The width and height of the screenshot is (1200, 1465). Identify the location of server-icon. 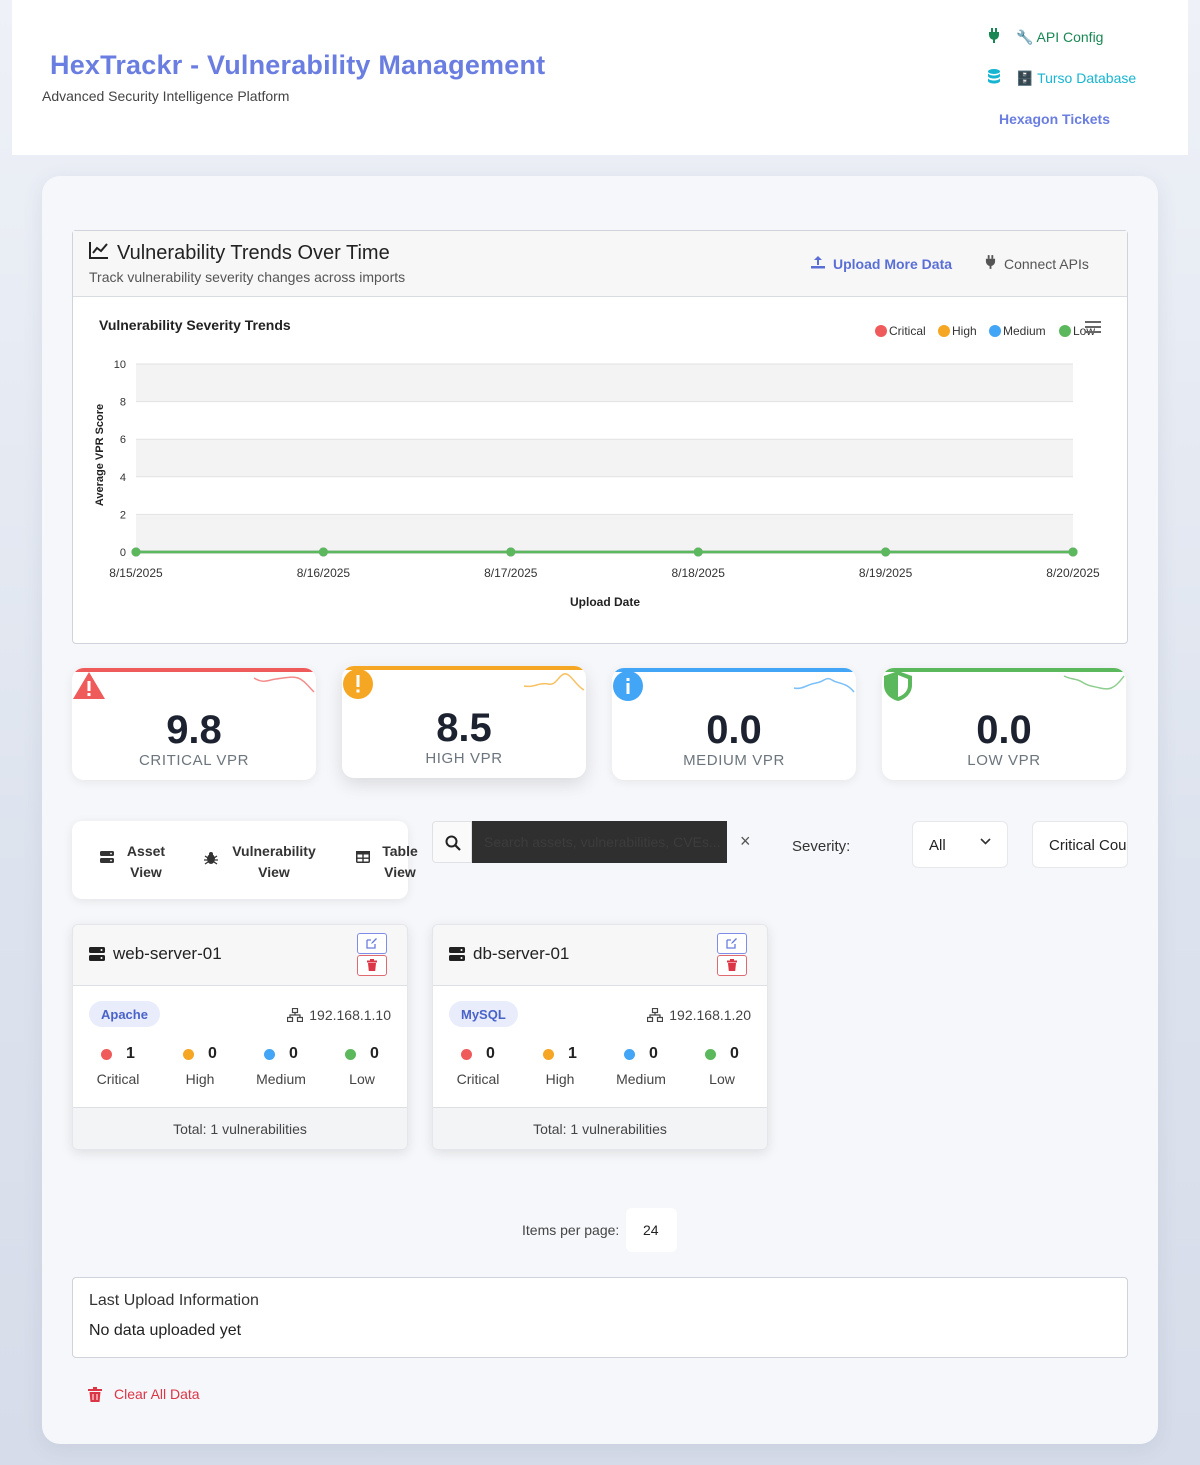
(97, 954).